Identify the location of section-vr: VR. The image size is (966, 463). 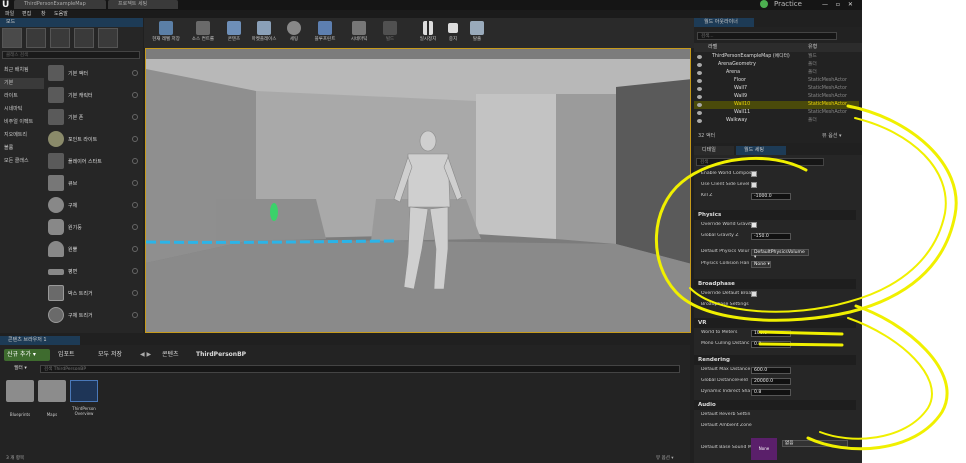
(775, 323).